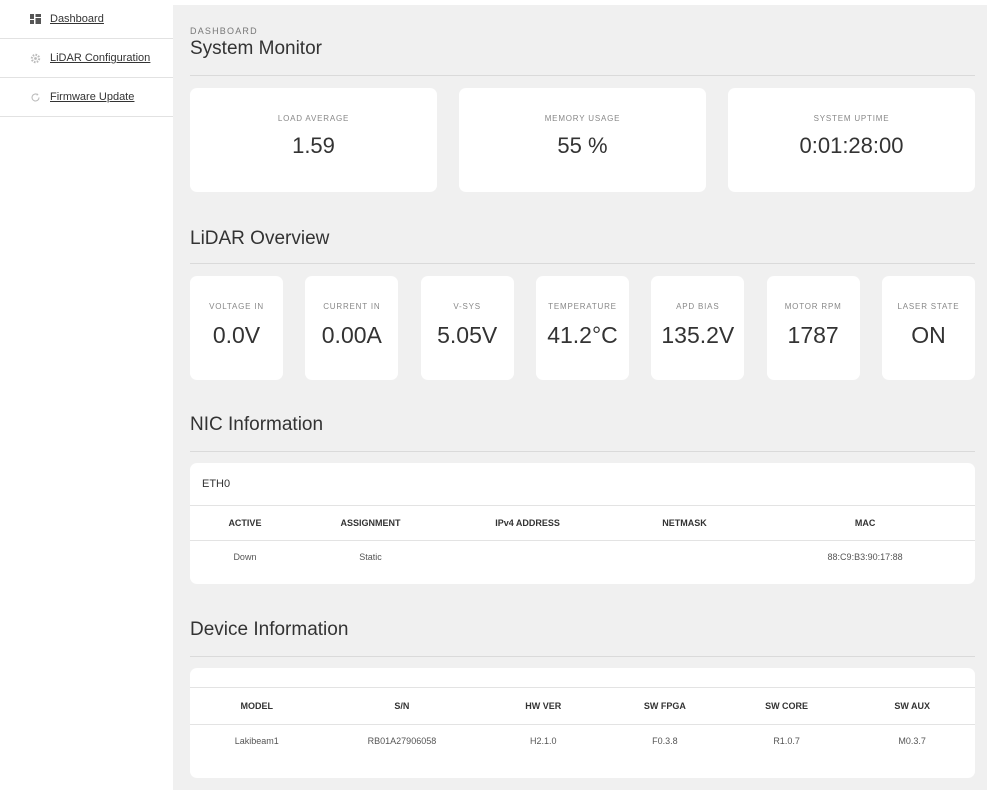  Describe the element at coordinates (351, 335) in the screenshot. I see `stat-value: 0.00A` at that location.